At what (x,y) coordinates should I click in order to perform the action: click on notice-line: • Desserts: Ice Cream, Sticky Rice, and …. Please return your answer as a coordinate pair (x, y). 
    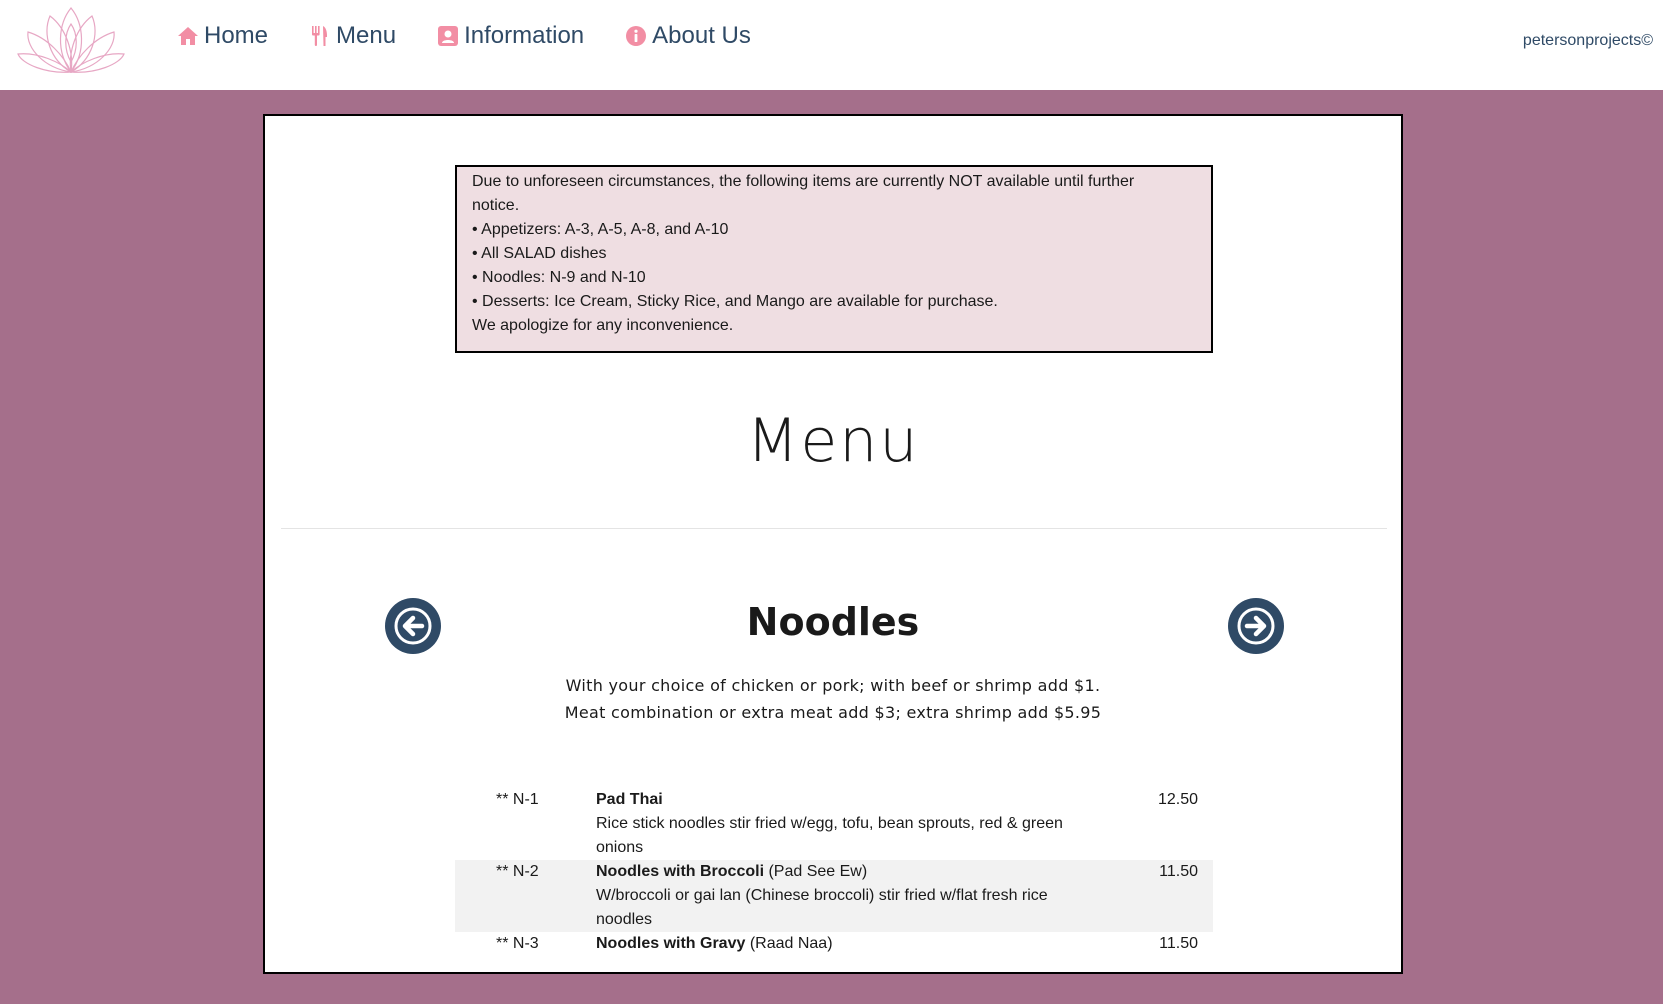
    Looking at the image, I should click on (735, 301).